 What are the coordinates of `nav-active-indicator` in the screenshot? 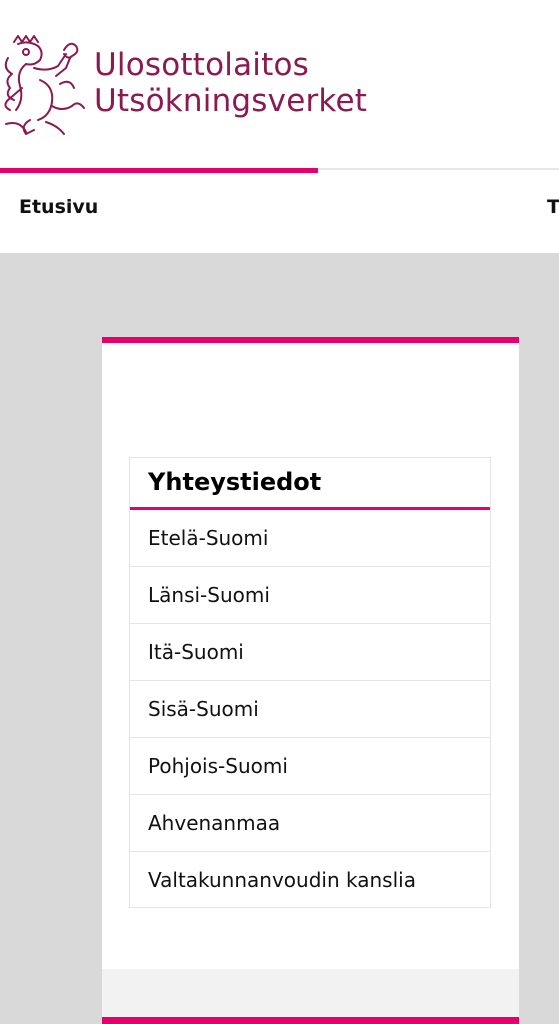 It's located at (159, 170).